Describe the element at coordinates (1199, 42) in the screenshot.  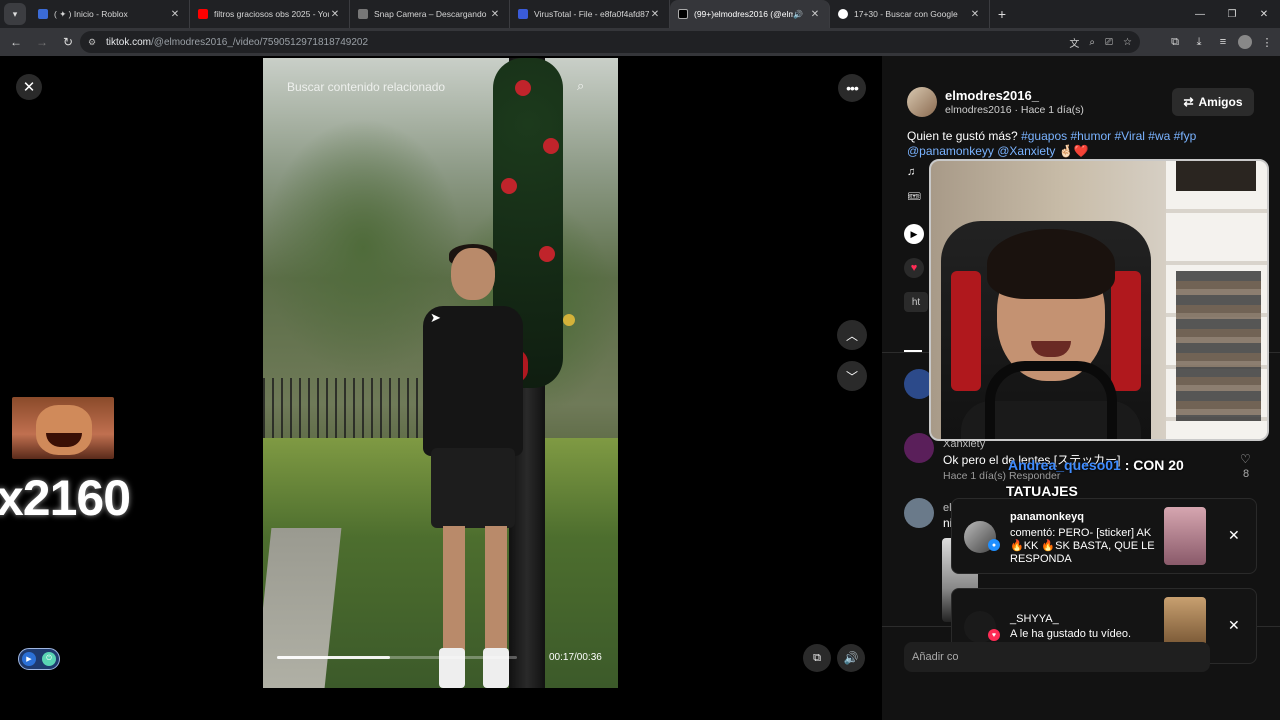
I see `download-icon: ⤓` at that location.